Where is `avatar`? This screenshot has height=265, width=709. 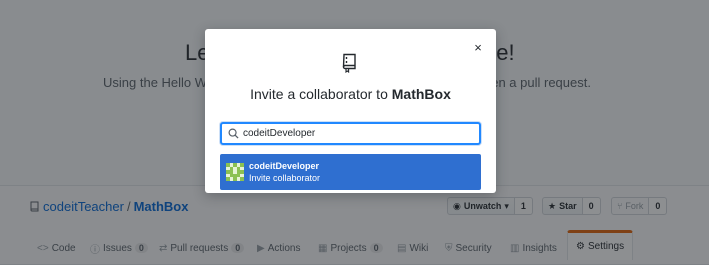 avatar is located at coordinates (235, 172).